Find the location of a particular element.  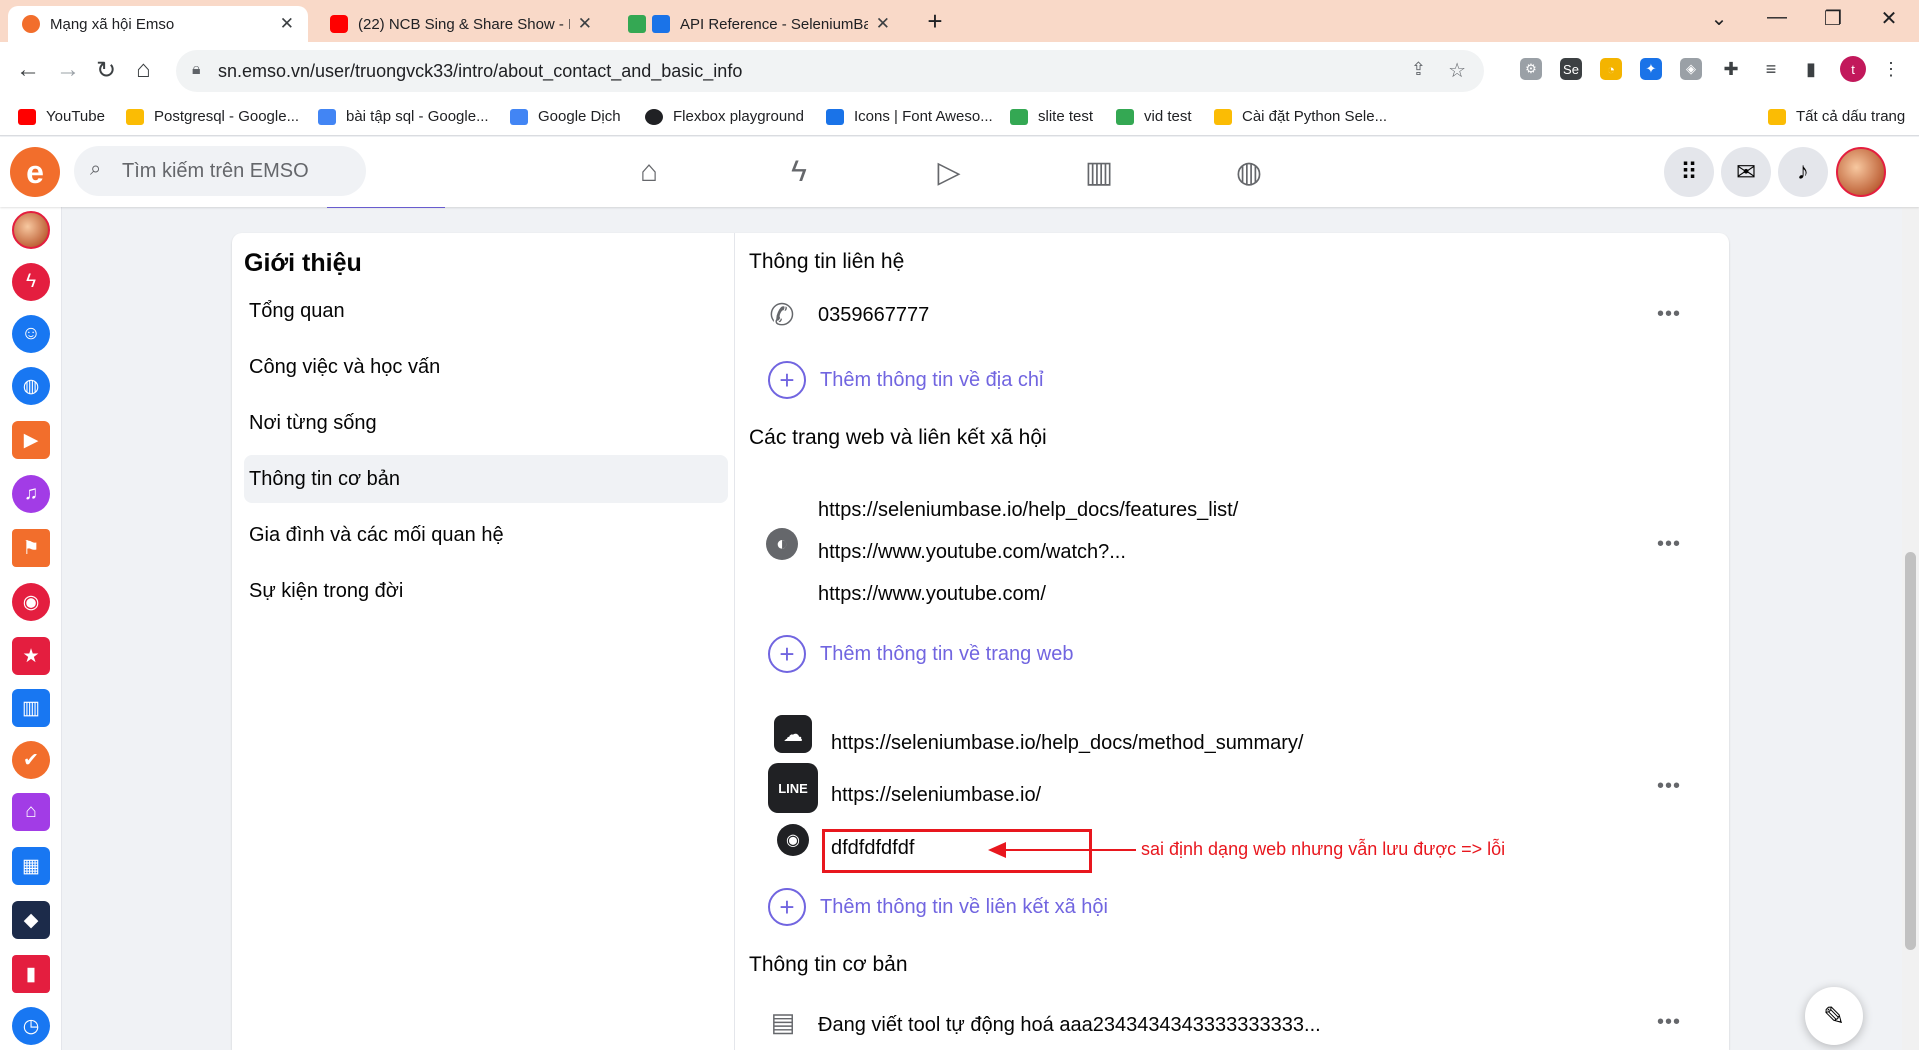

nav-watch-icon: ▷ is located at coordinates (949, 172).